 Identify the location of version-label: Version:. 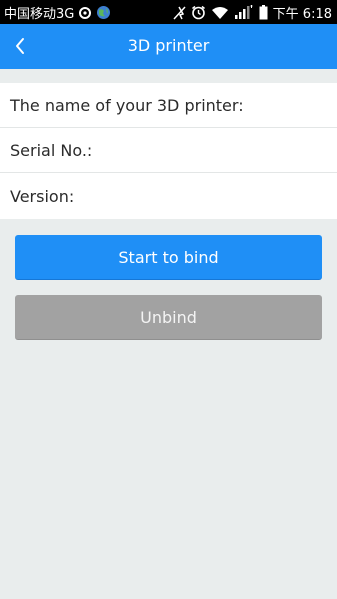
(42, 196).